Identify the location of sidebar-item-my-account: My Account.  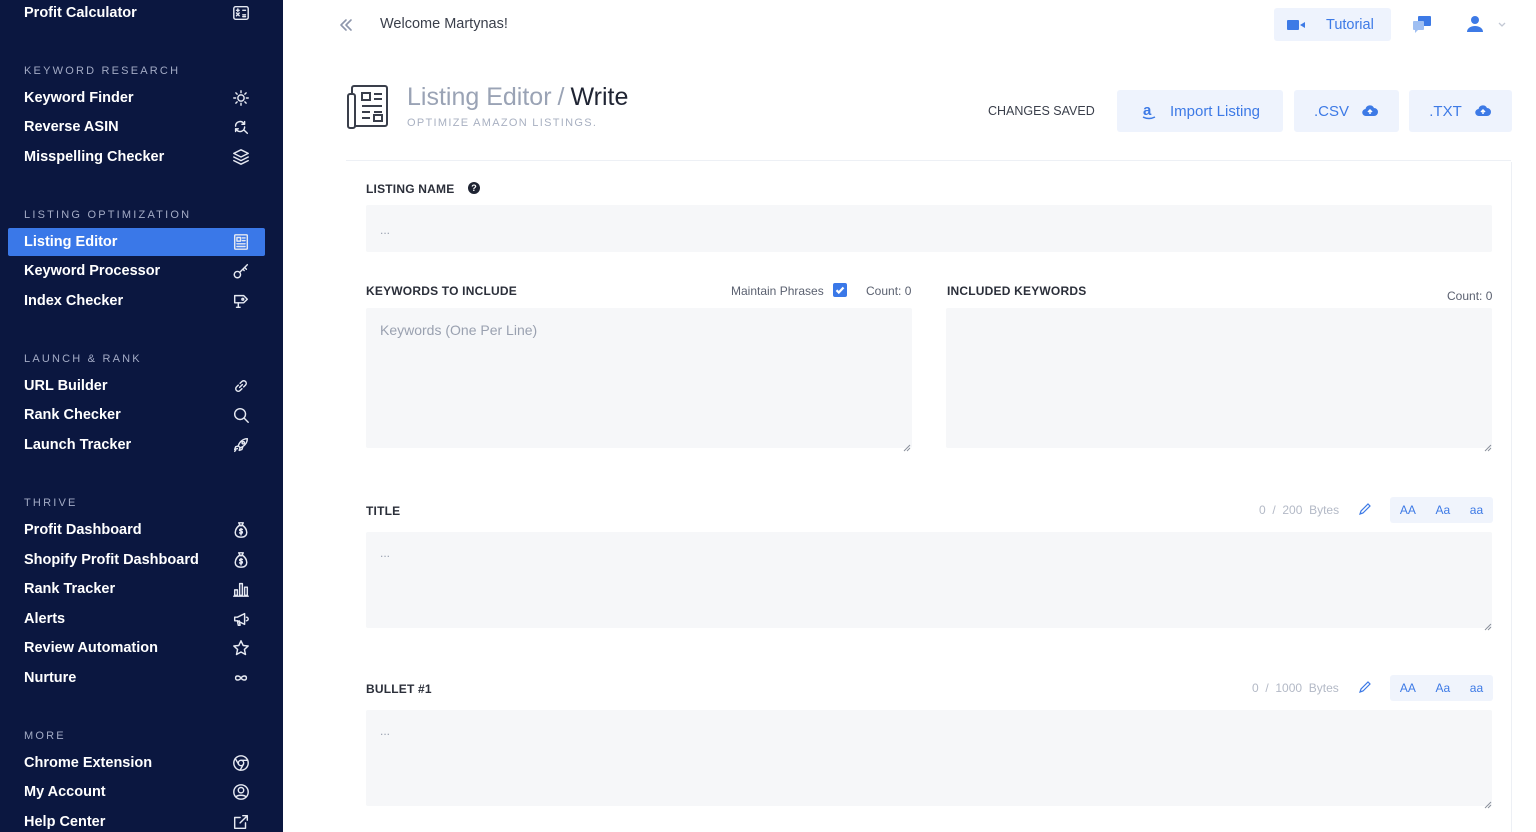
(136, 792).